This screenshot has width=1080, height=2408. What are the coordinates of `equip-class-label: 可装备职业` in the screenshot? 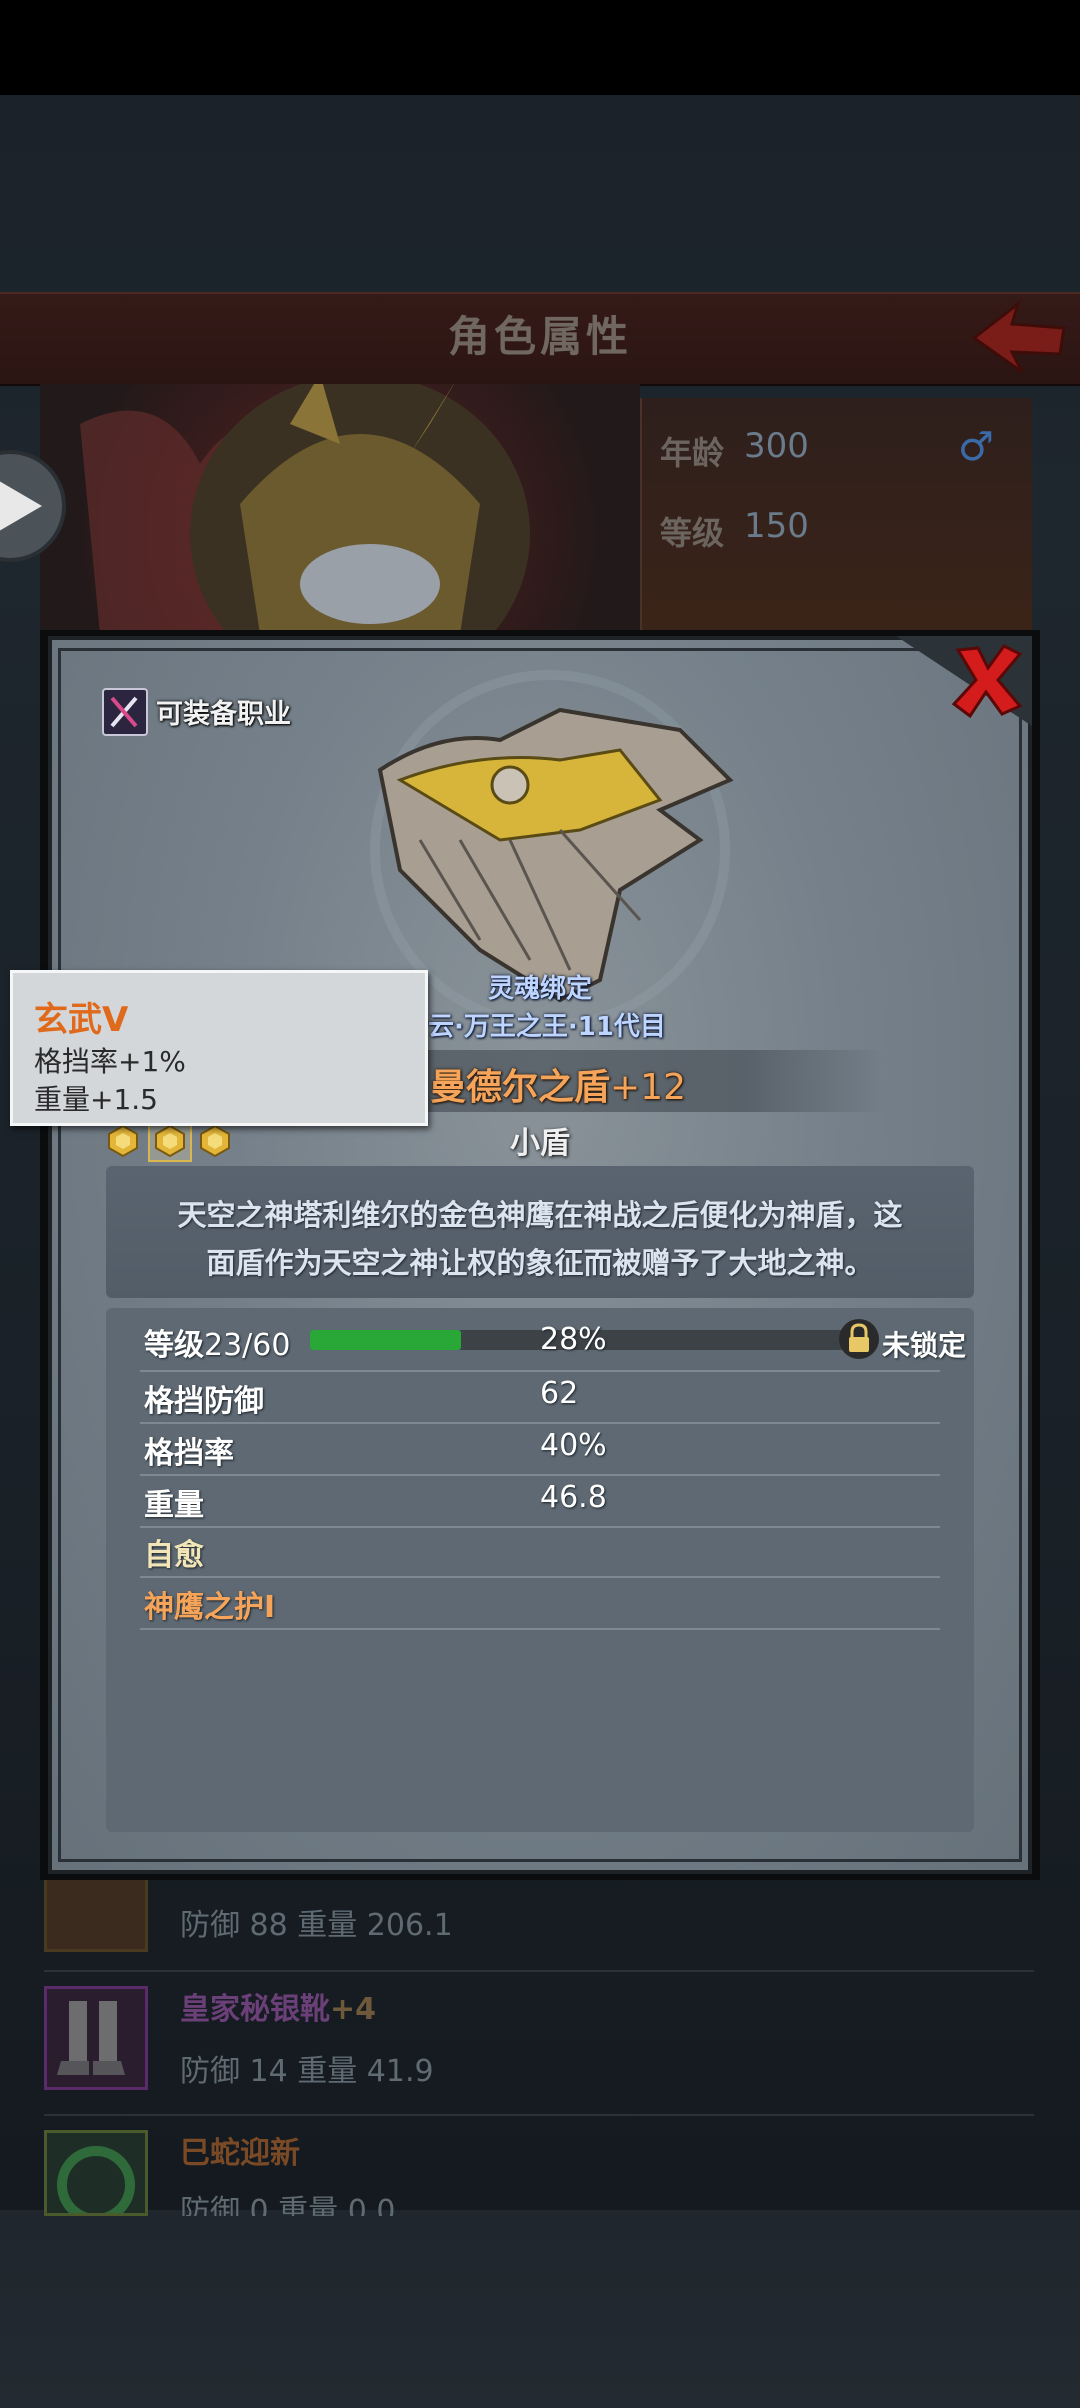 It's located at (223, 711).